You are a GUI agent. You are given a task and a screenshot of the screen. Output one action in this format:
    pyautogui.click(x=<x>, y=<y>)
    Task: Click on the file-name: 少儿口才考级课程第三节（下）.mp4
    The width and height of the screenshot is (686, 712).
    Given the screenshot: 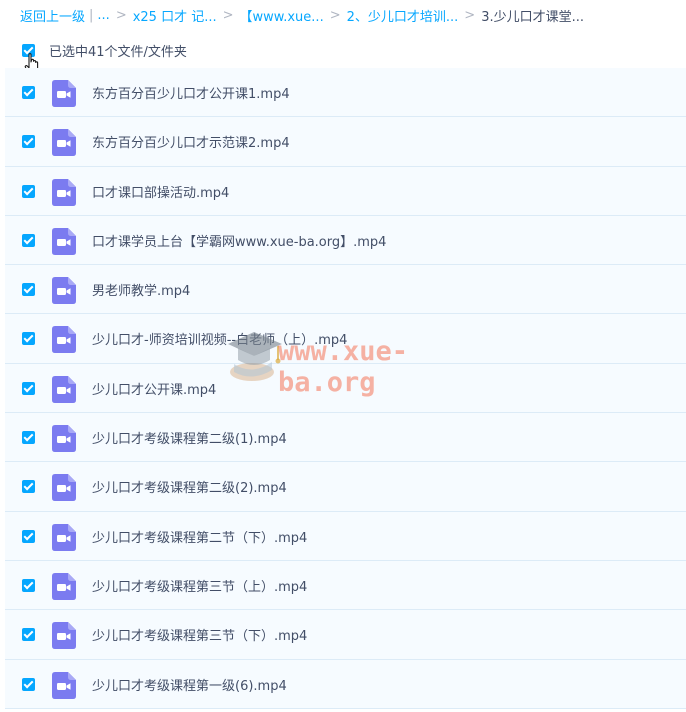 What is the action you would take?
    pyautogui.click(x=199, y=634)
    